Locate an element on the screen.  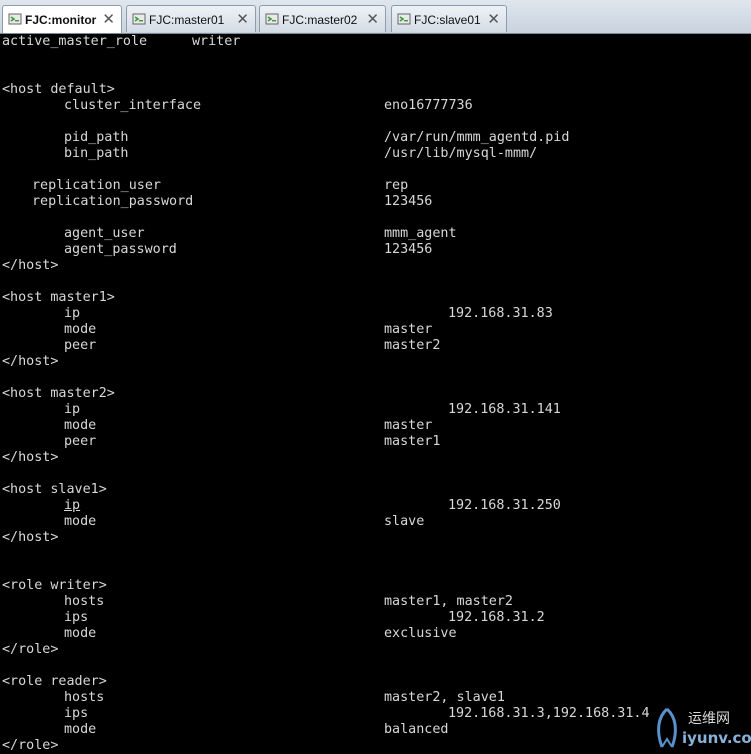
config-value: balanced is located at coordinates (416, 729).